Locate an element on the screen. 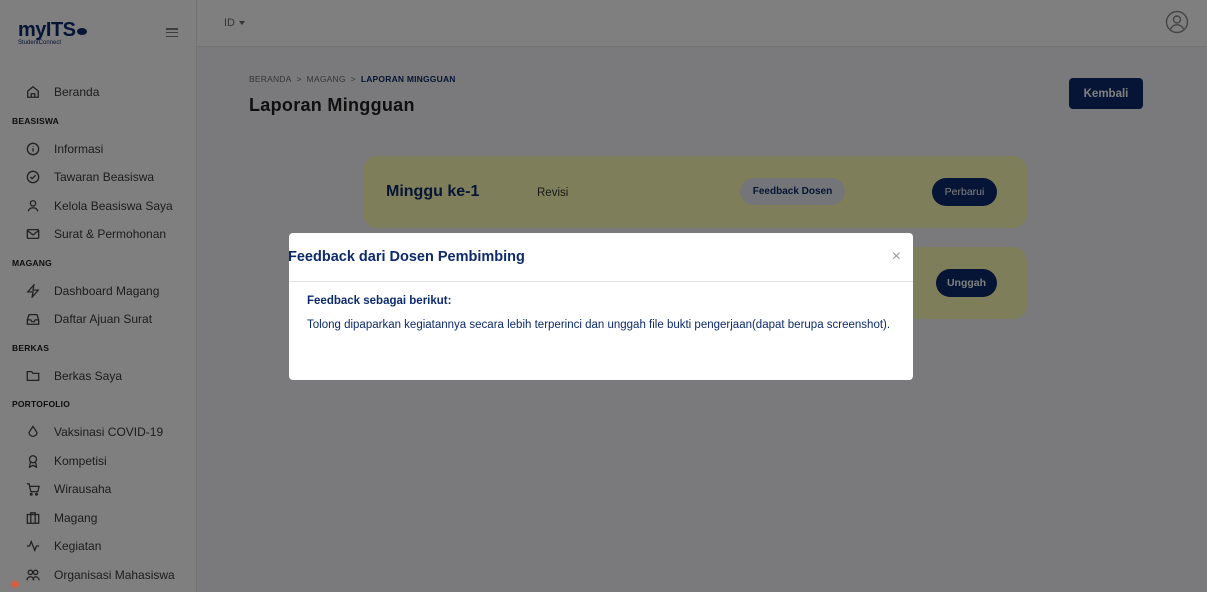 Image resolution: width=1207 pixels, height=592 pixels. modal-title-text: Feedback dari Dosen Pembimbing is located at coordinates (406, 257).